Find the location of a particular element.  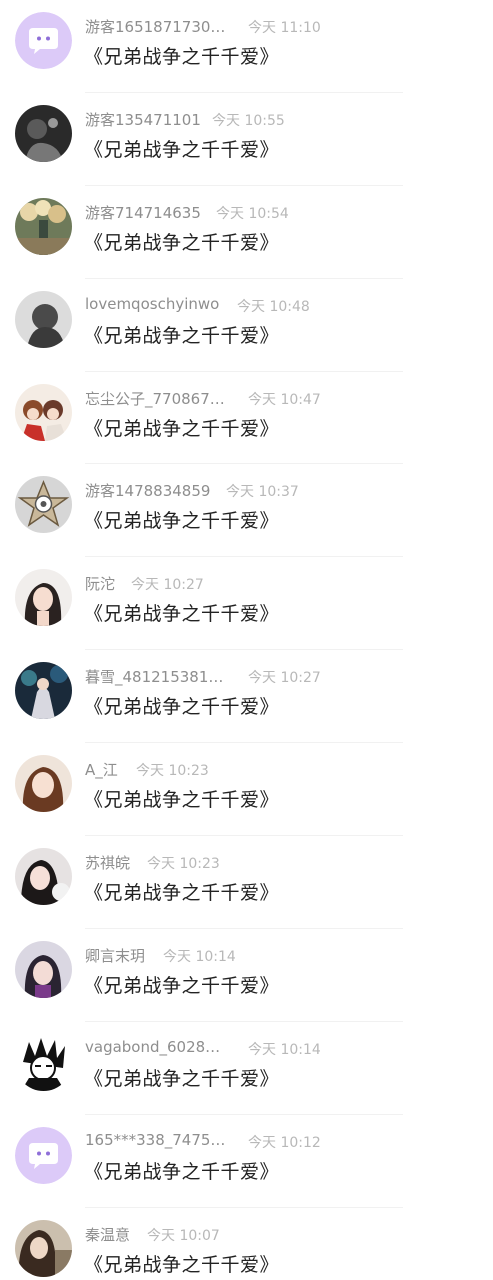

list-item: 游客714714635 今天 10:54 《兄弟战争之千千爱》 is located at coordinates (246, 232).